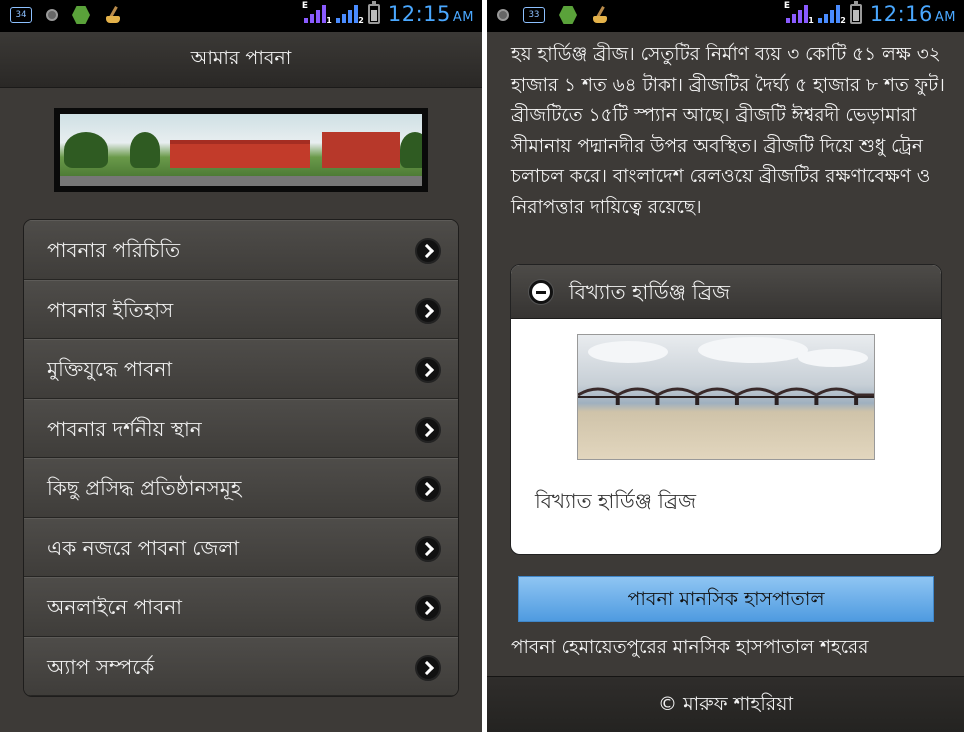 This screenshot has height=732, width=964. Describe the element at coordinates (114, 250) in the screenshot. I see `menu-item-label: পাবনার পরিচিতি` at that location.